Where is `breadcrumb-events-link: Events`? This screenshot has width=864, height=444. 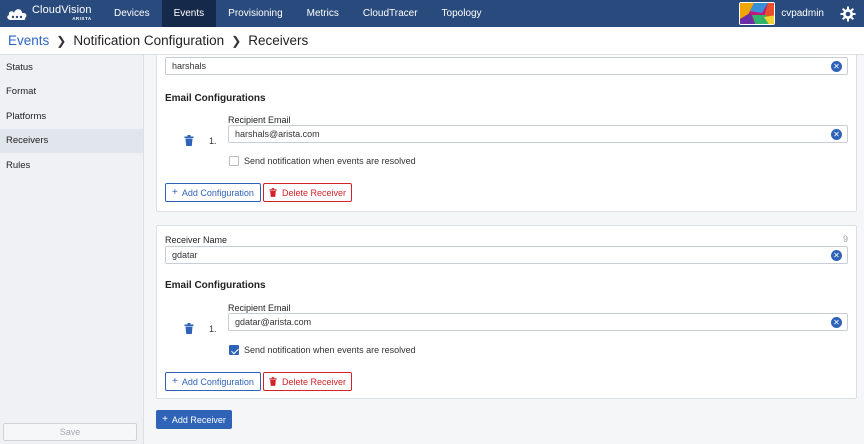 breadcrumb-events-link: Events is located at coordinates (28, 40).